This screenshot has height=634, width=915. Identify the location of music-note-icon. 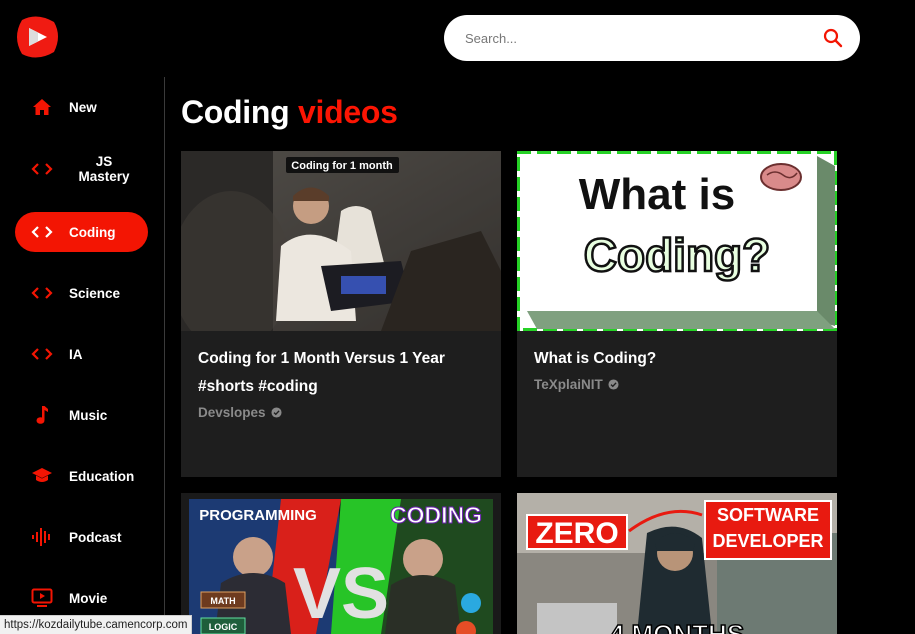
(42, 415).